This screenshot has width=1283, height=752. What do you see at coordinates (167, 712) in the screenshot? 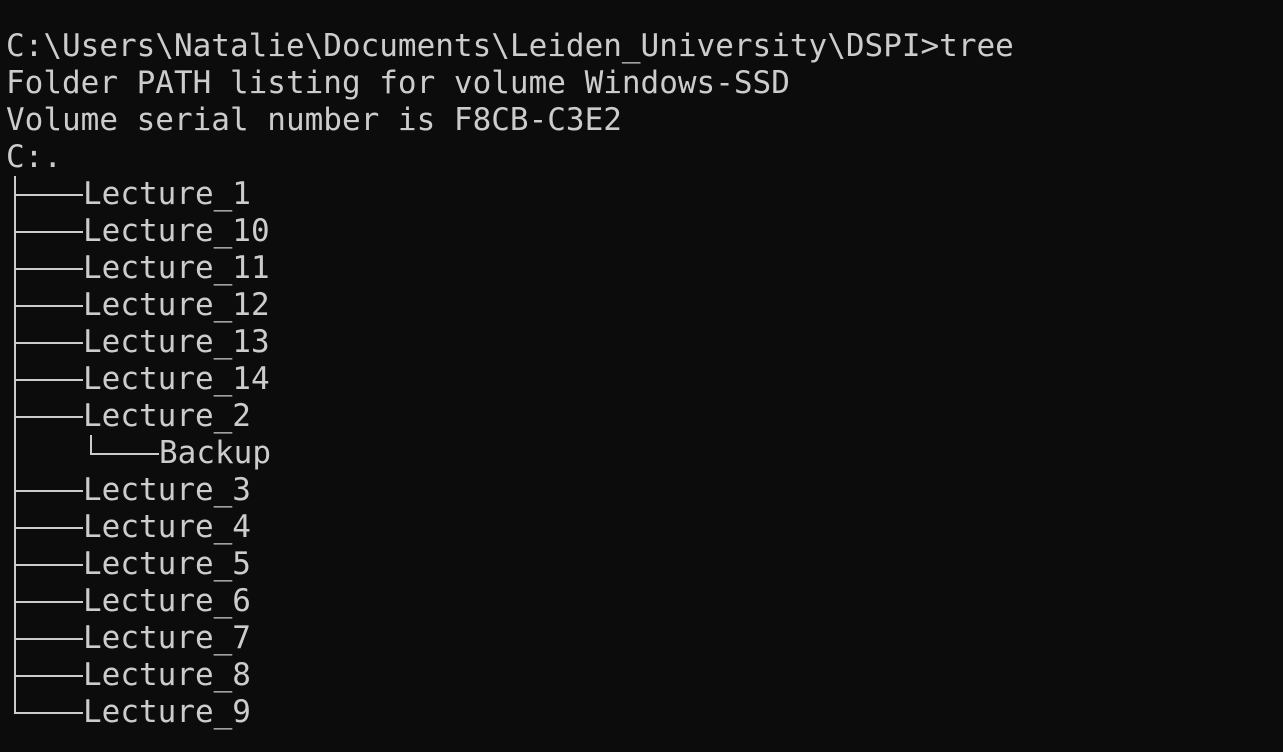
I see `folder-name: Lecture_9` at bounding box center [167, 712].